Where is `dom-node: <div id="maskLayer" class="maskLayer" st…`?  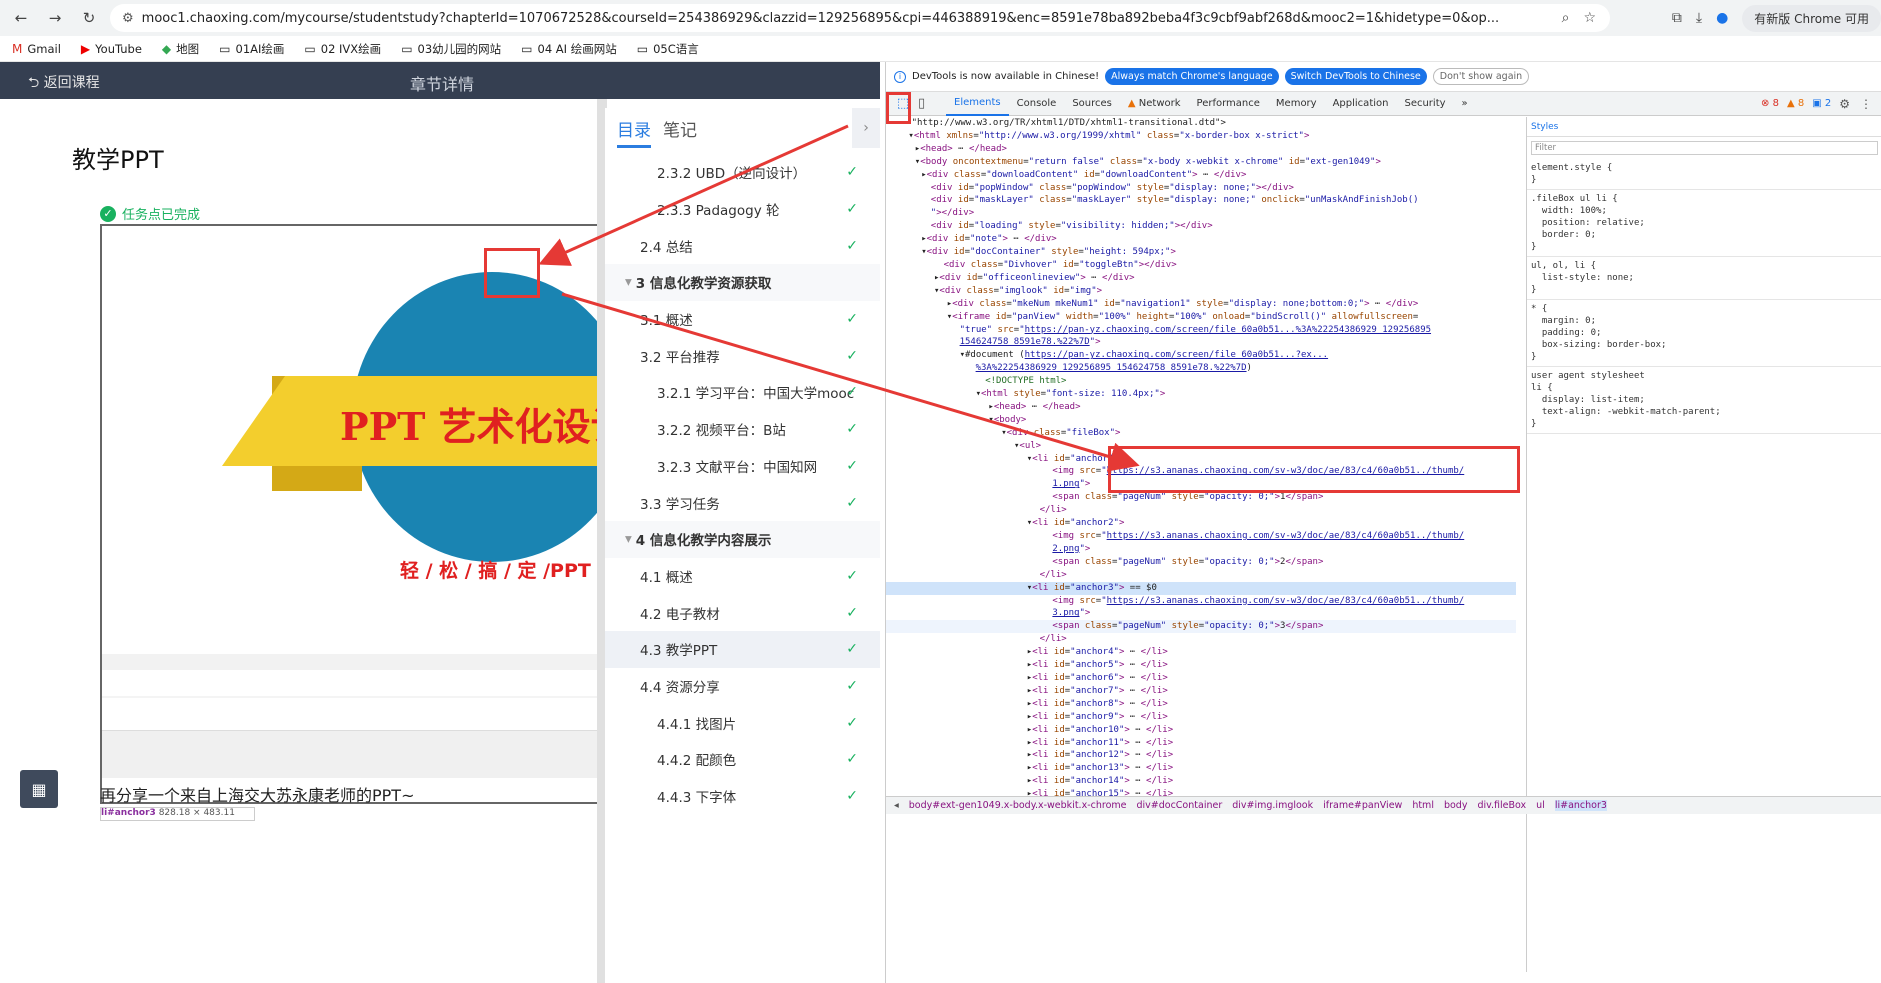
dom-node: <div id="maskLayer" class="maskLayer" st… is located at coordinates (1201, 200).